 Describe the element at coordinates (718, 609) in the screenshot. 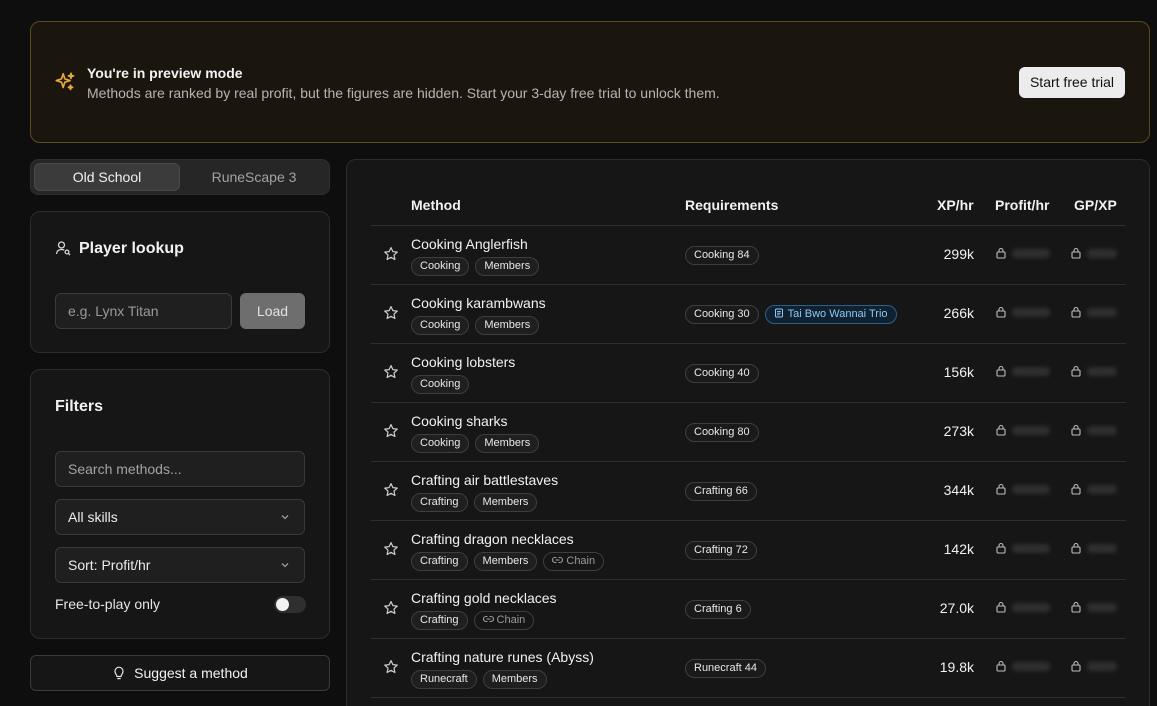

I see `requirements: Crafting 6` at that location.